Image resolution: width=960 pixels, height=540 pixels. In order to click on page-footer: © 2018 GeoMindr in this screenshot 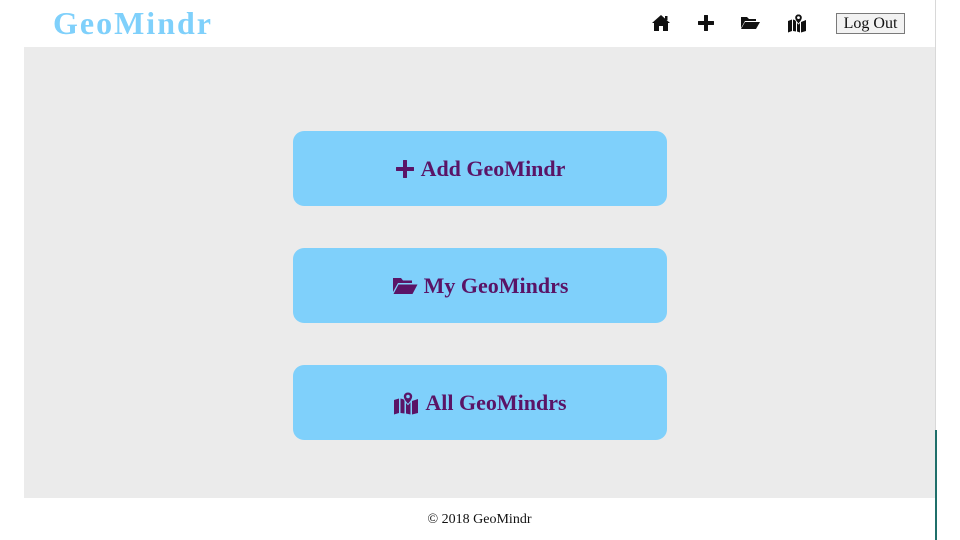, I will do `click(479, 519)`.